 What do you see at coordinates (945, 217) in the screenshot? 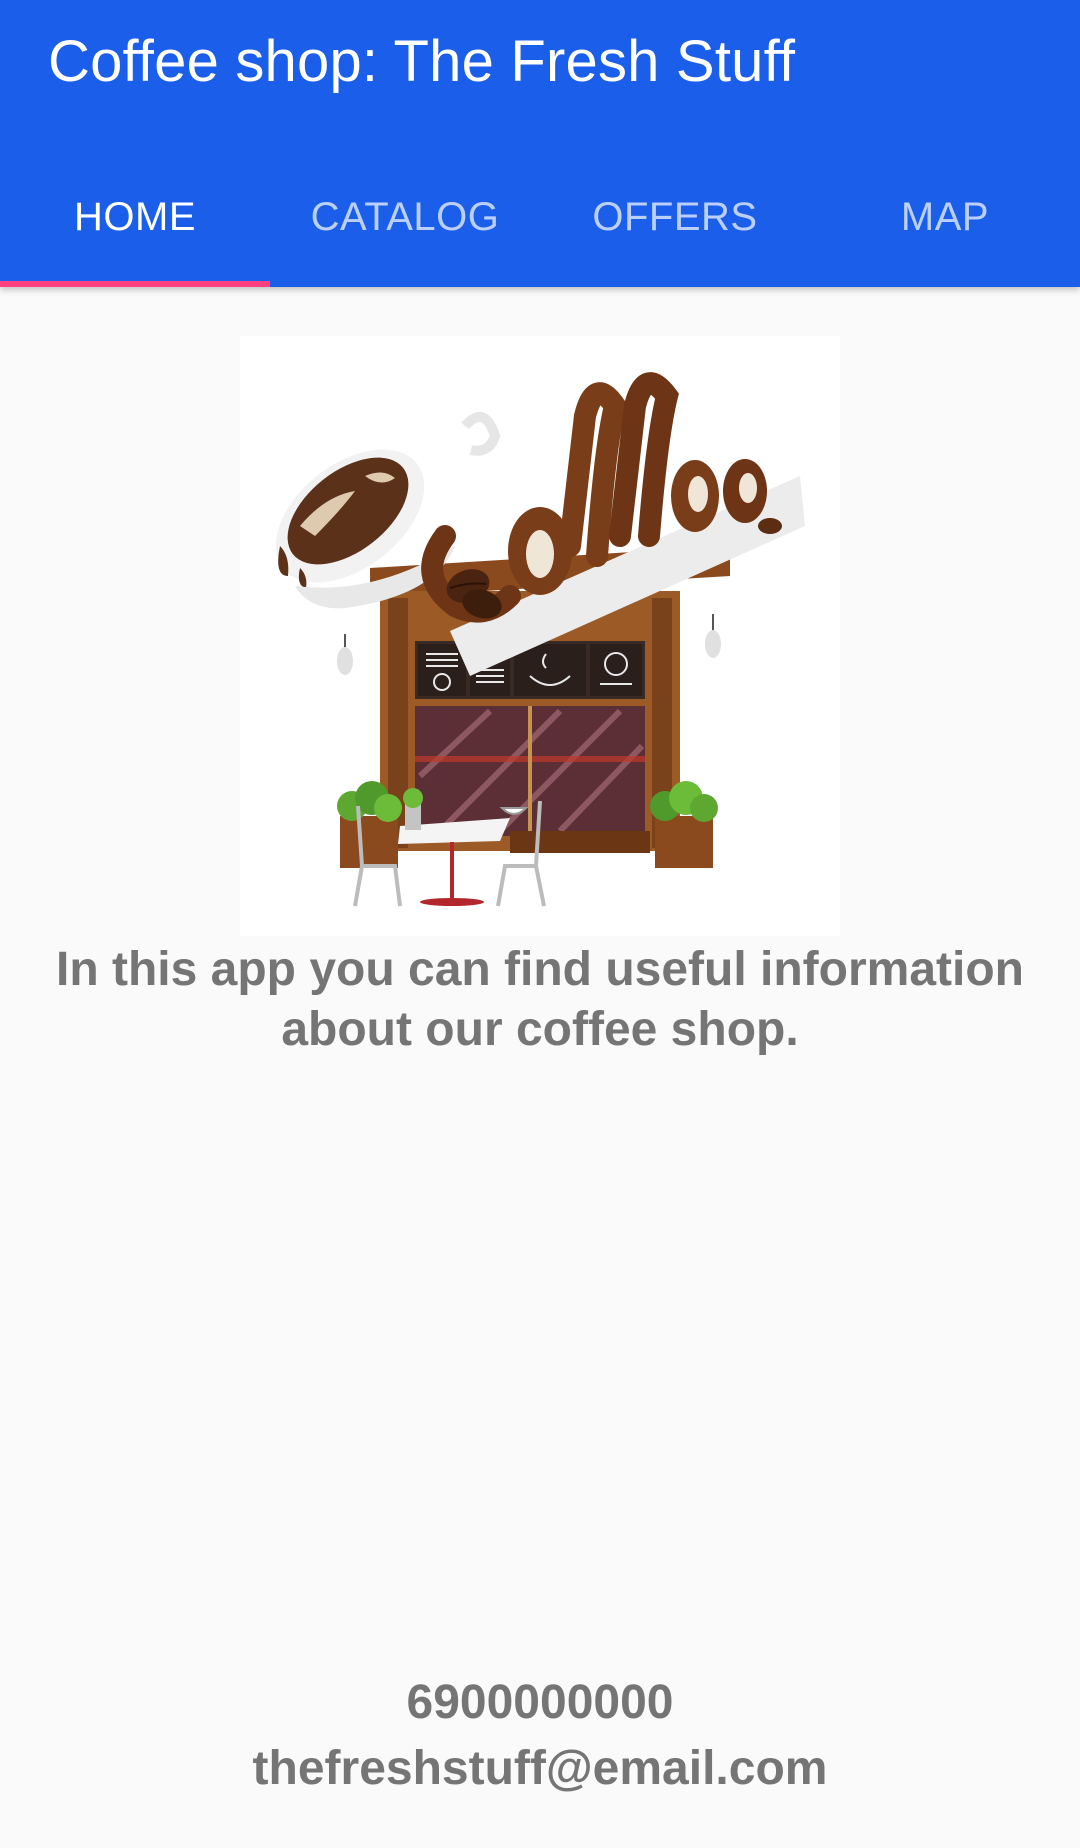
I see `tab-map-label: MAP` at bounding box center [945, 217].